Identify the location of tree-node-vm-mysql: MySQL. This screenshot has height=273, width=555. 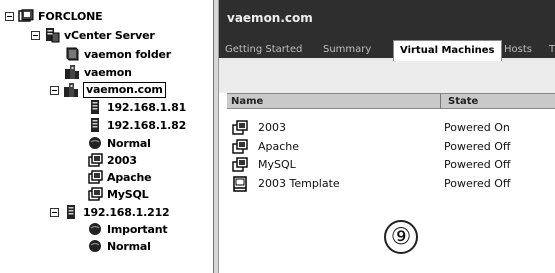
(117, 194).